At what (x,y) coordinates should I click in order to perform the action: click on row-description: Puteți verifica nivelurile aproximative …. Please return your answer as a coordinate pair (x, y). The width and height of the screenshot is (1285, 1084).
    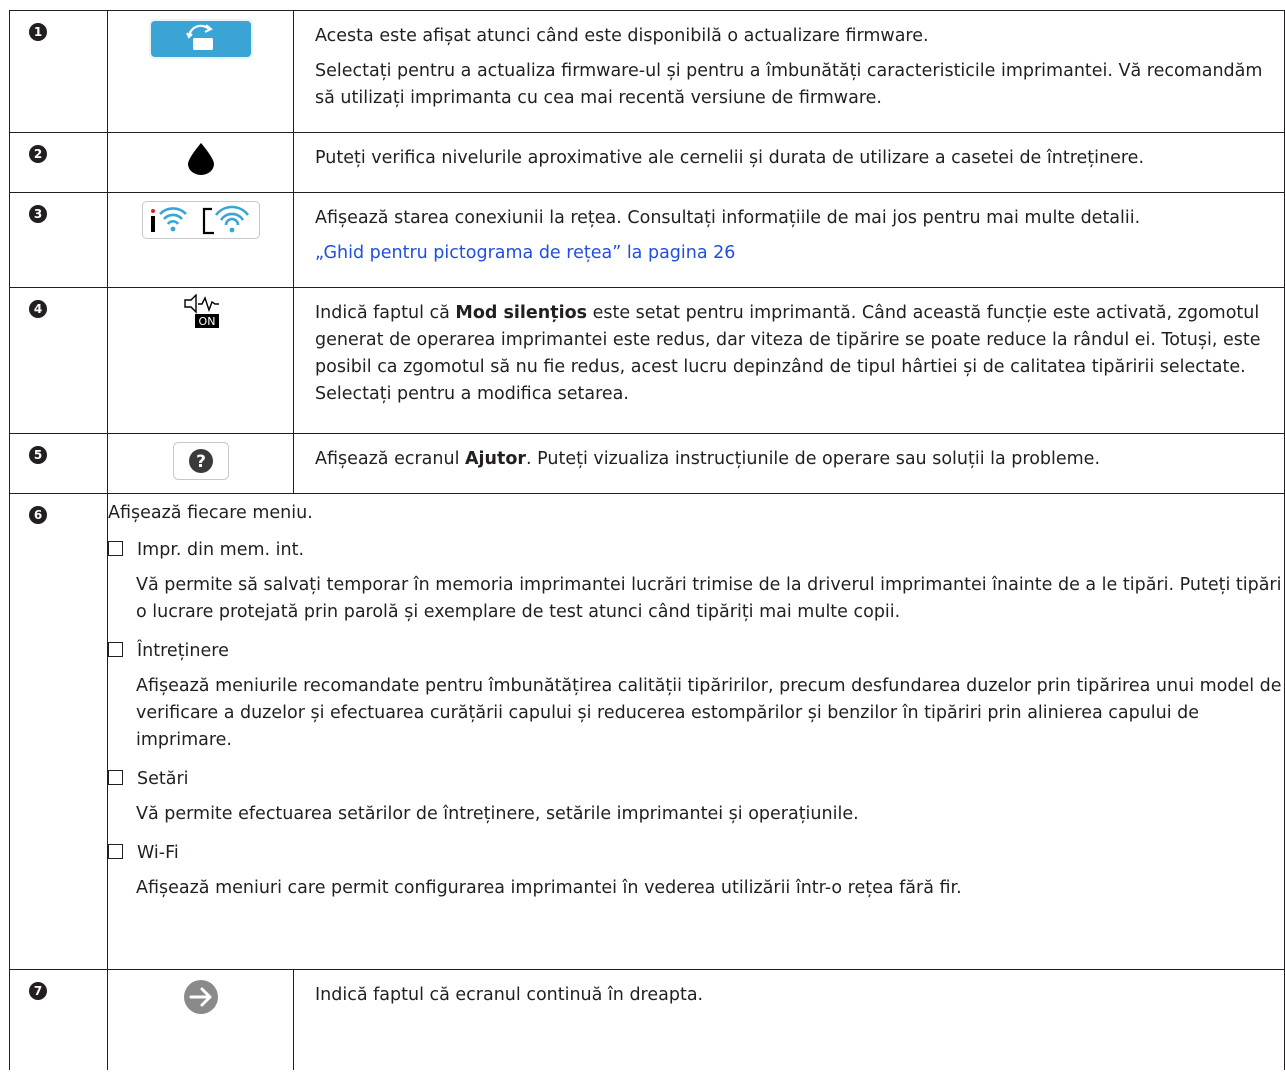
    Looking at the image, I should click on (730, 158).